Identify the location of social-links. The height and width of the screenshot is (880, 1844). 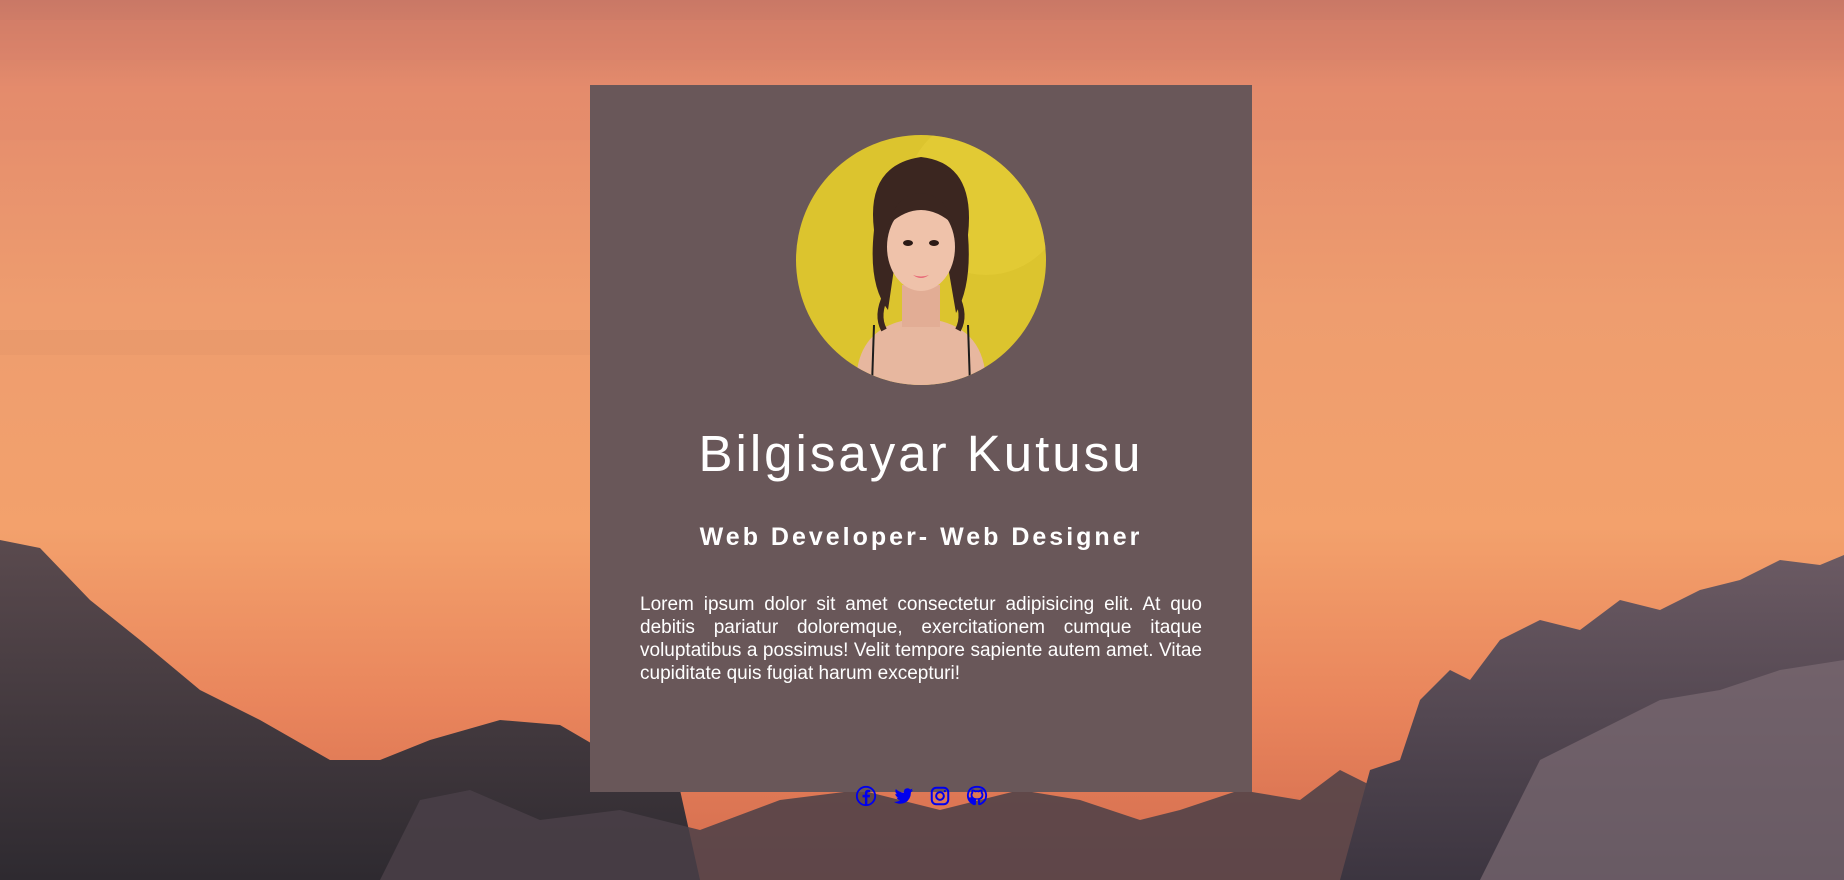
(921, 797).